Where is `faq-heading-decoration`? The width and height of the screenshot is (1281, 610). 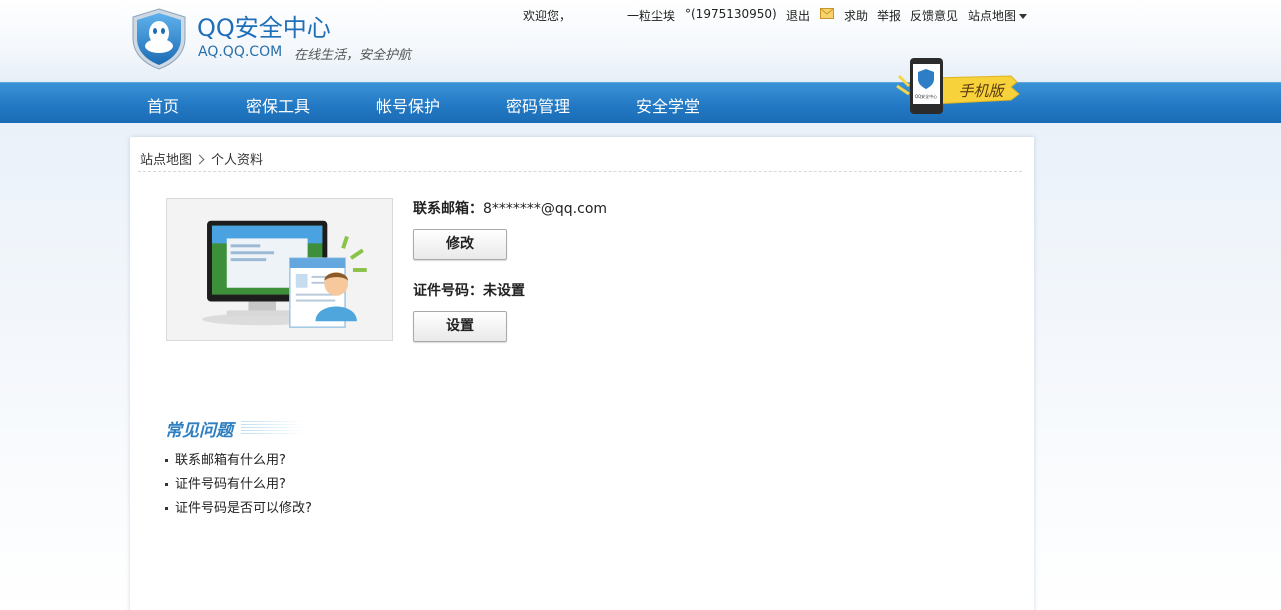
faq-heading-decoration is located at coordinates (273, 428).